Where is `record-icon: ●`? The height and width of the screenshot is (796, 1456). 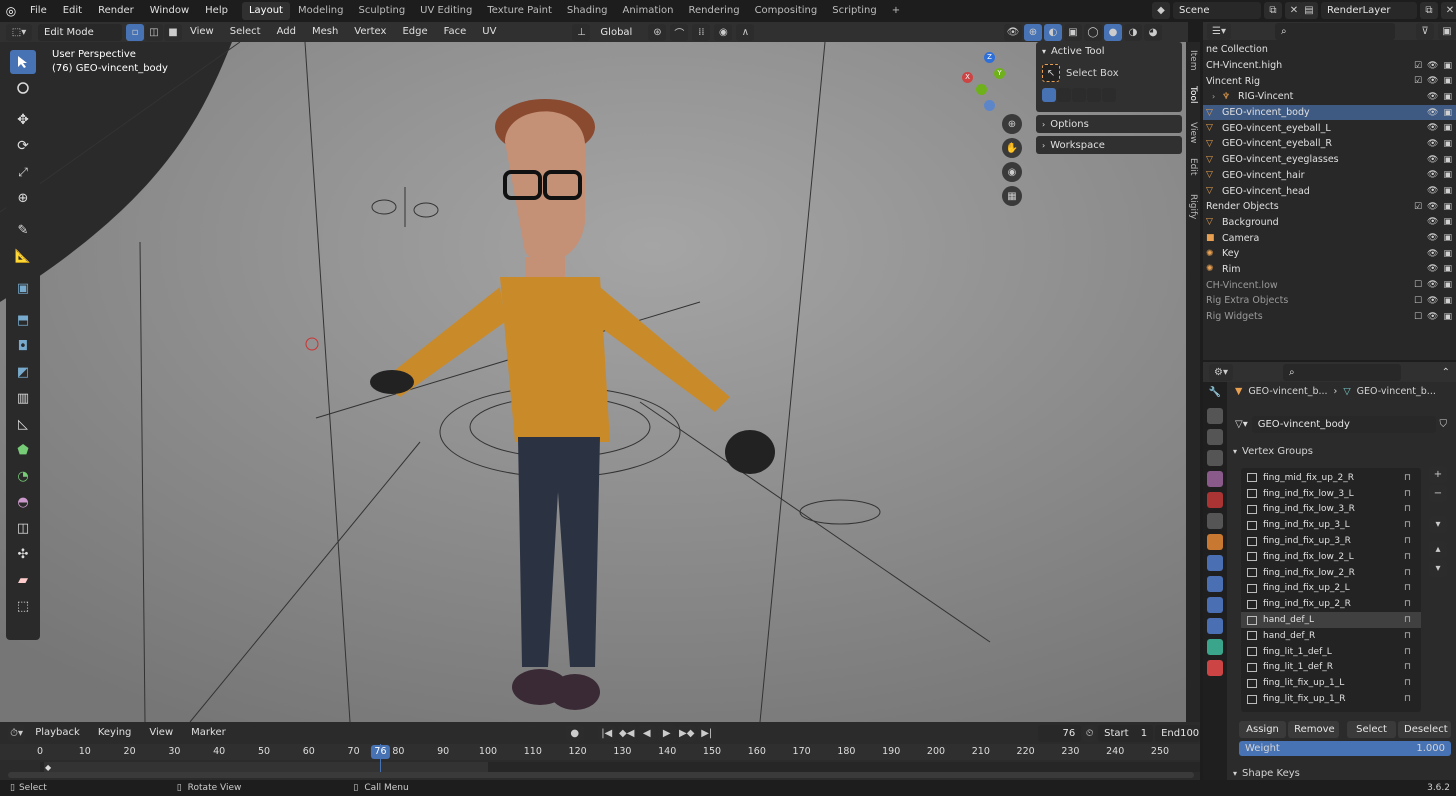
record-icon: ● is located at coordinates (574, 733).